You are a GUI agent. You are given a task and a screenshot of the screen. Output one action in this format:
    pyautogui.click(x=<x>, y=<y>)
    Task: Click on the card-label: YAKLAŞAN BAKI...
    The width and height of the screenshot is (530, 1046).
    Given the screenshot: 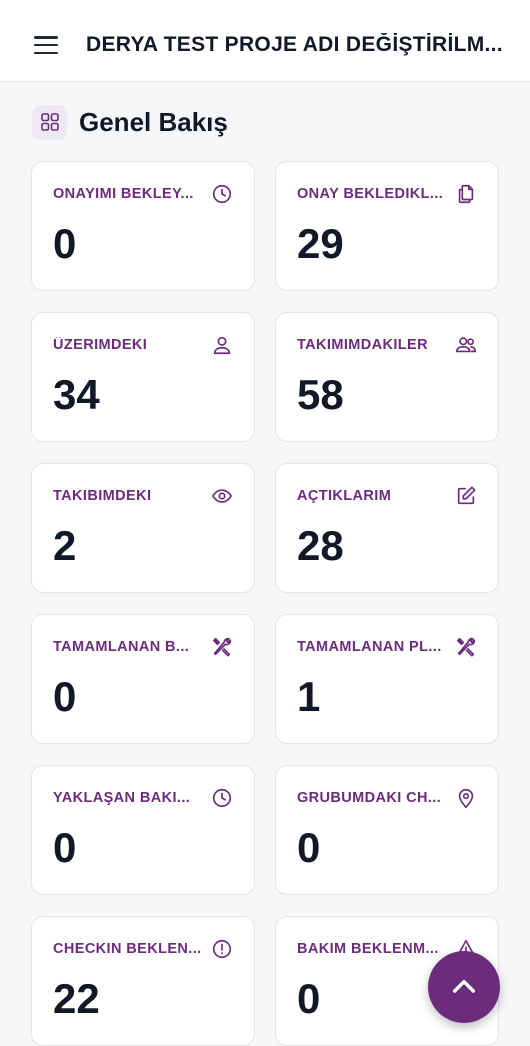 What is the action you would take?
    pyautogui.click(x=122, y=798)
    